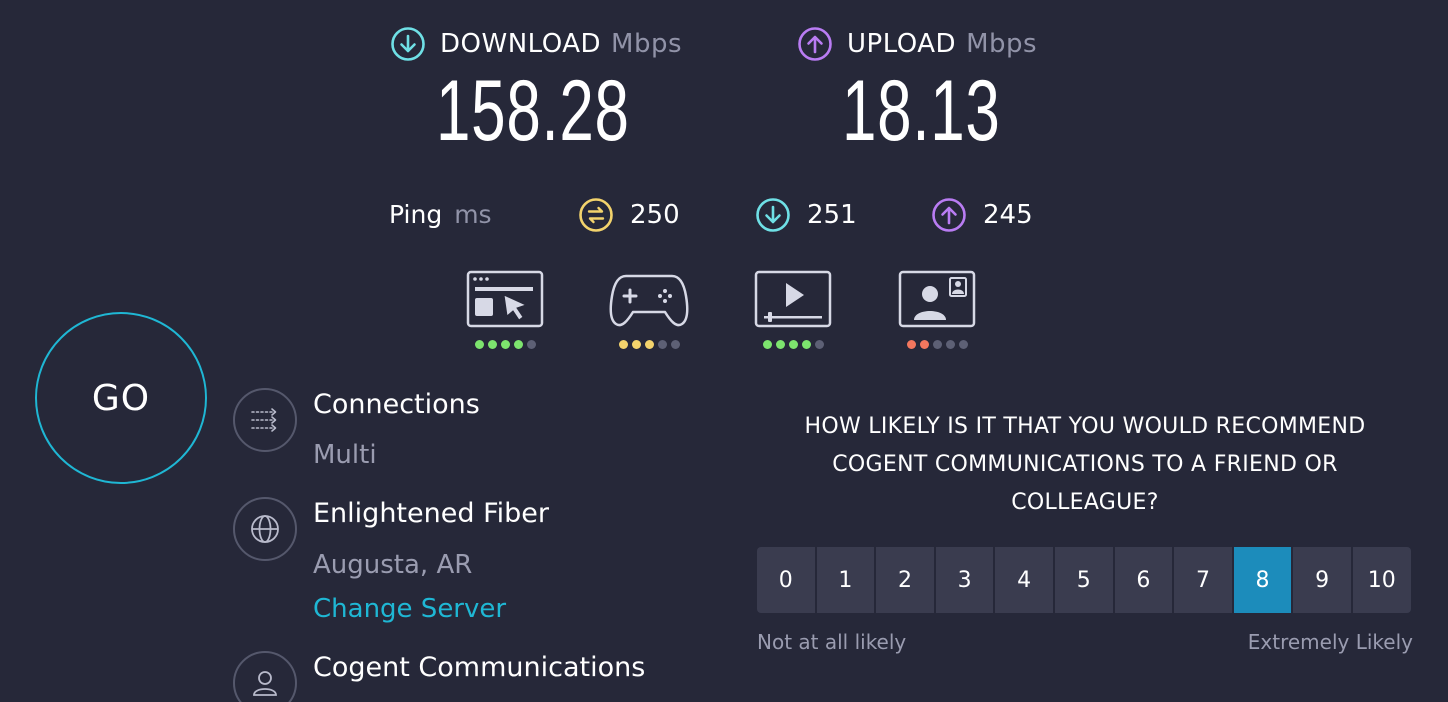 The image size is (1448, 702). I want to click on score-option-3: 3, so click(964, 580).